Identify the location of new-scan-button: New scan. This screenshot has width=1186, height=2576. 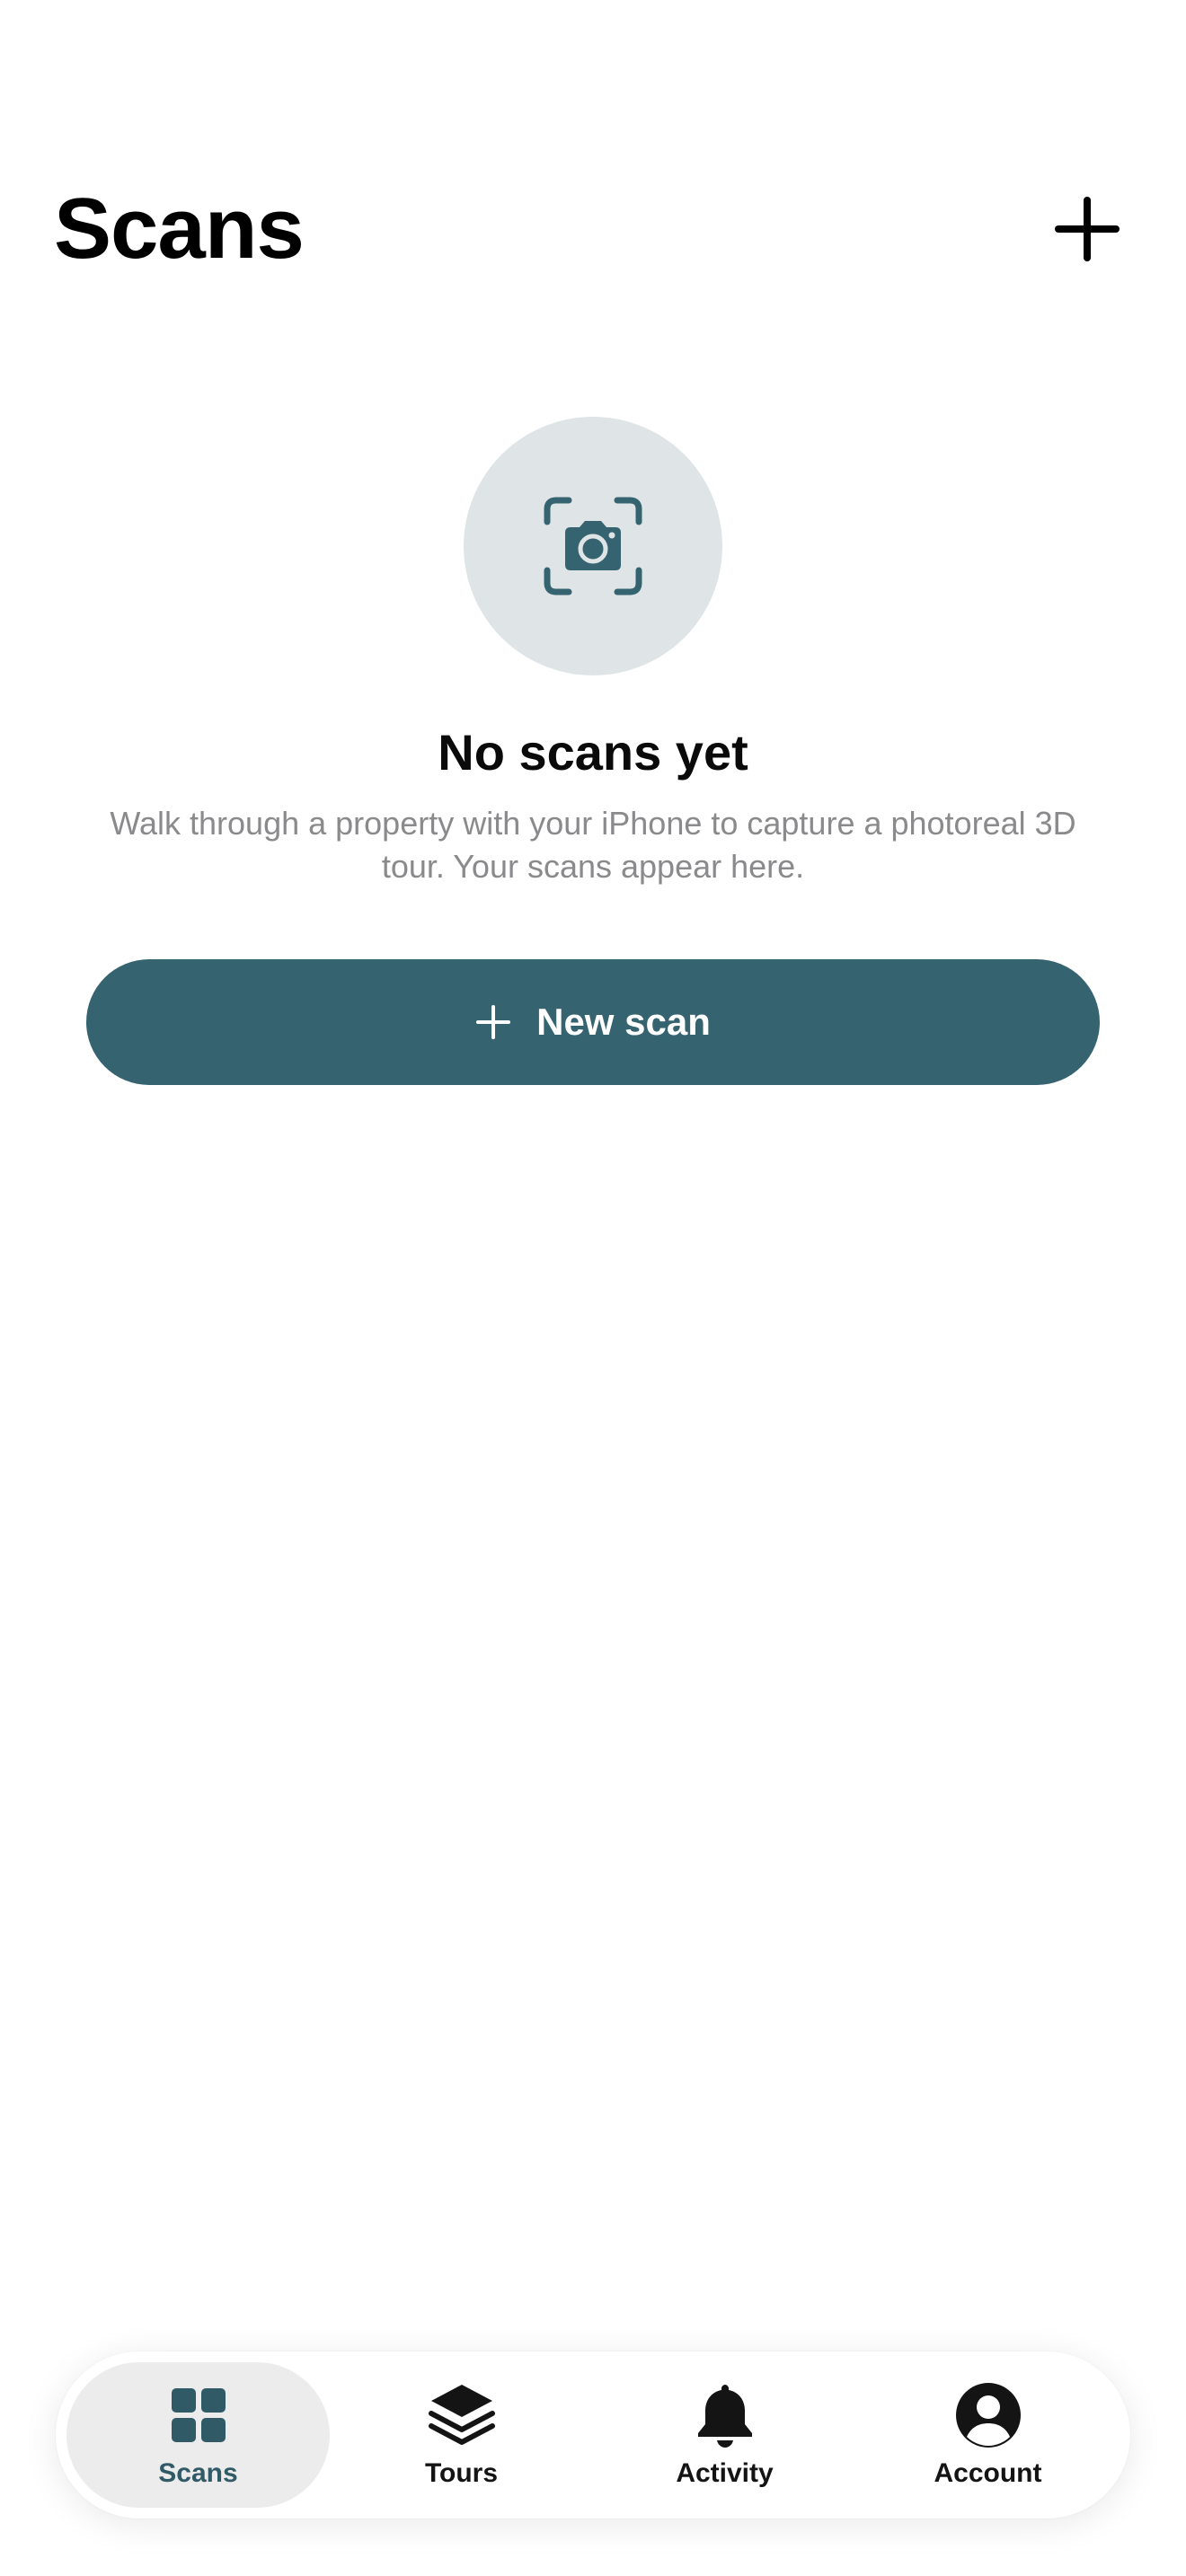
(593, 1022).